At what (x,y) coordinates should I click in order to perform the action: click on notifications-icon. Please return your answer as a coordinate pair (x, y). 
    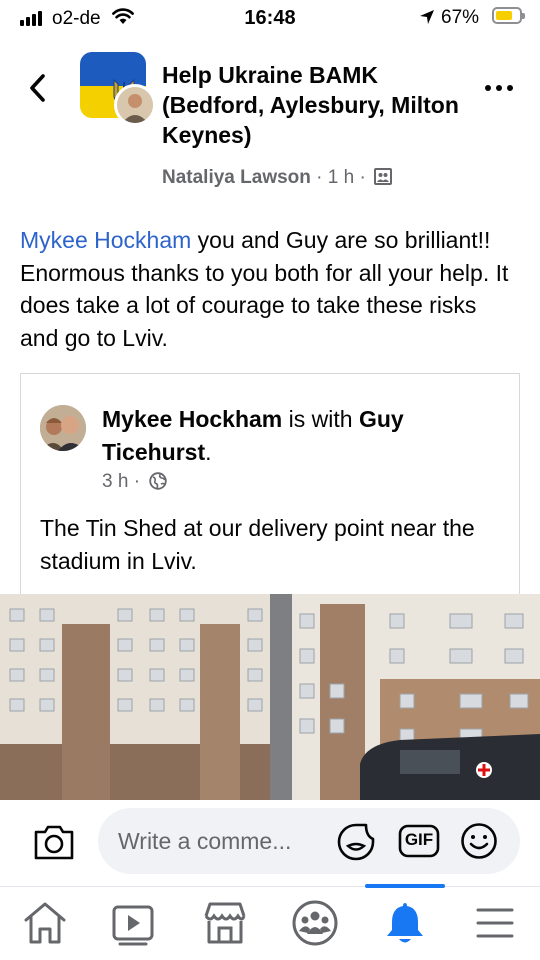
    Looking at the image, I should click on (405, 923).